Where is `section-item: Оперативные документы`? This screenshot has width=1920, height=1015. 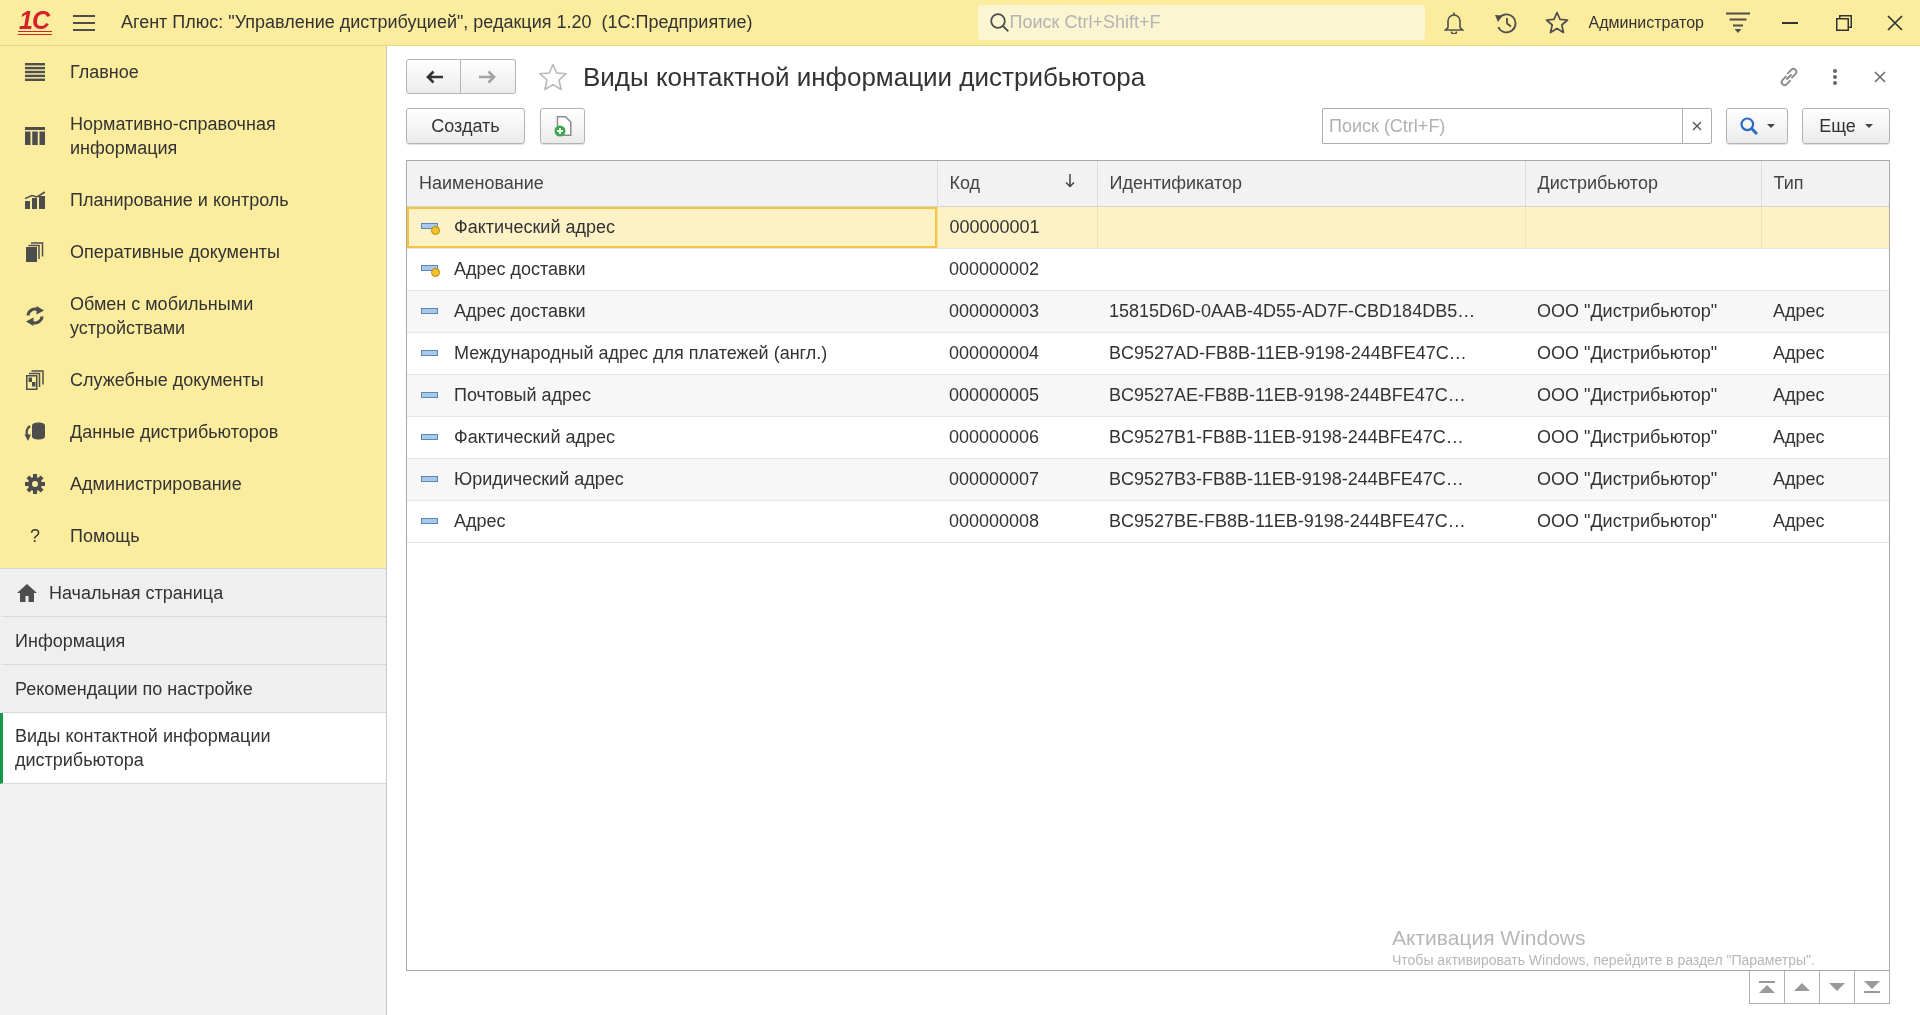 section-item: Оперативные документы is located at coordinates (193, 252).